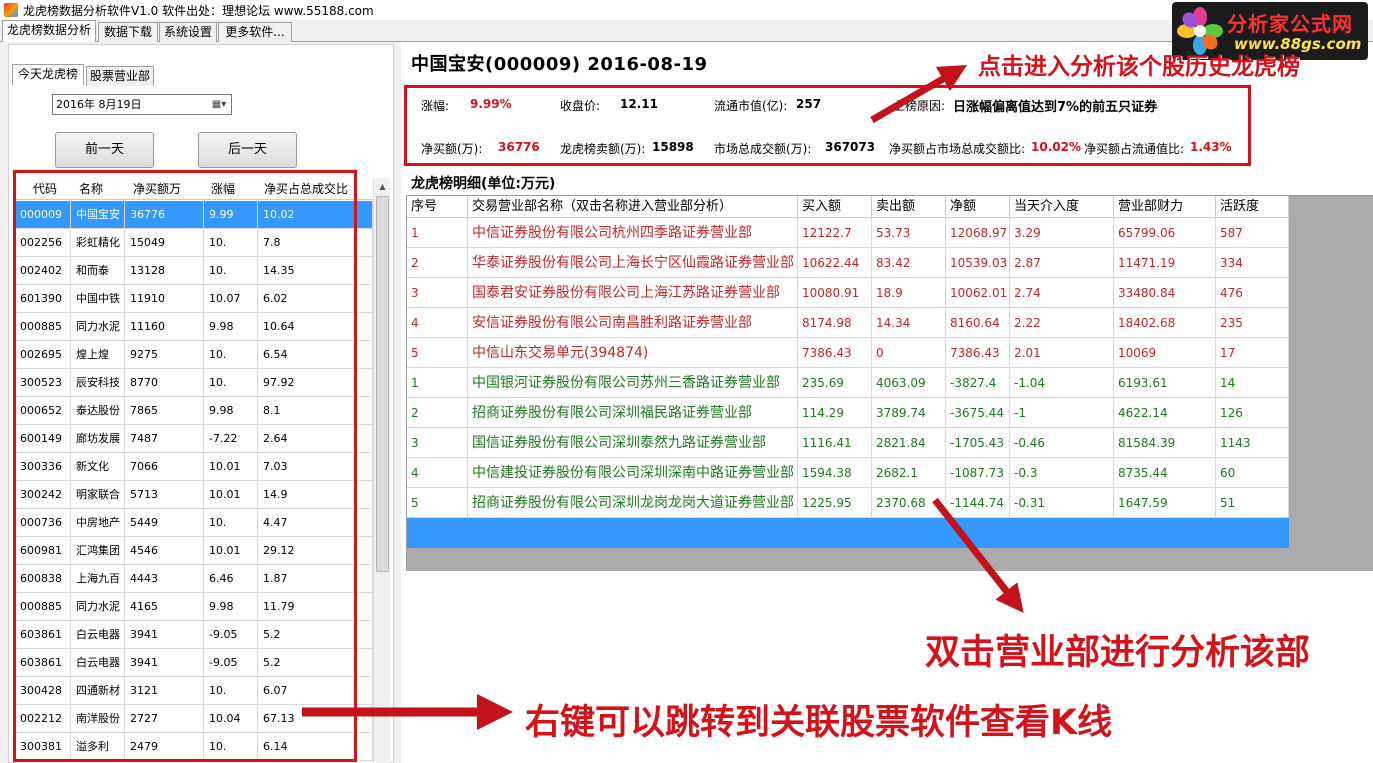  What do you see at coordinates (247, 150) in the screenshot?
I see `next-day-button: 后一天` at bounding box center [247, 150].